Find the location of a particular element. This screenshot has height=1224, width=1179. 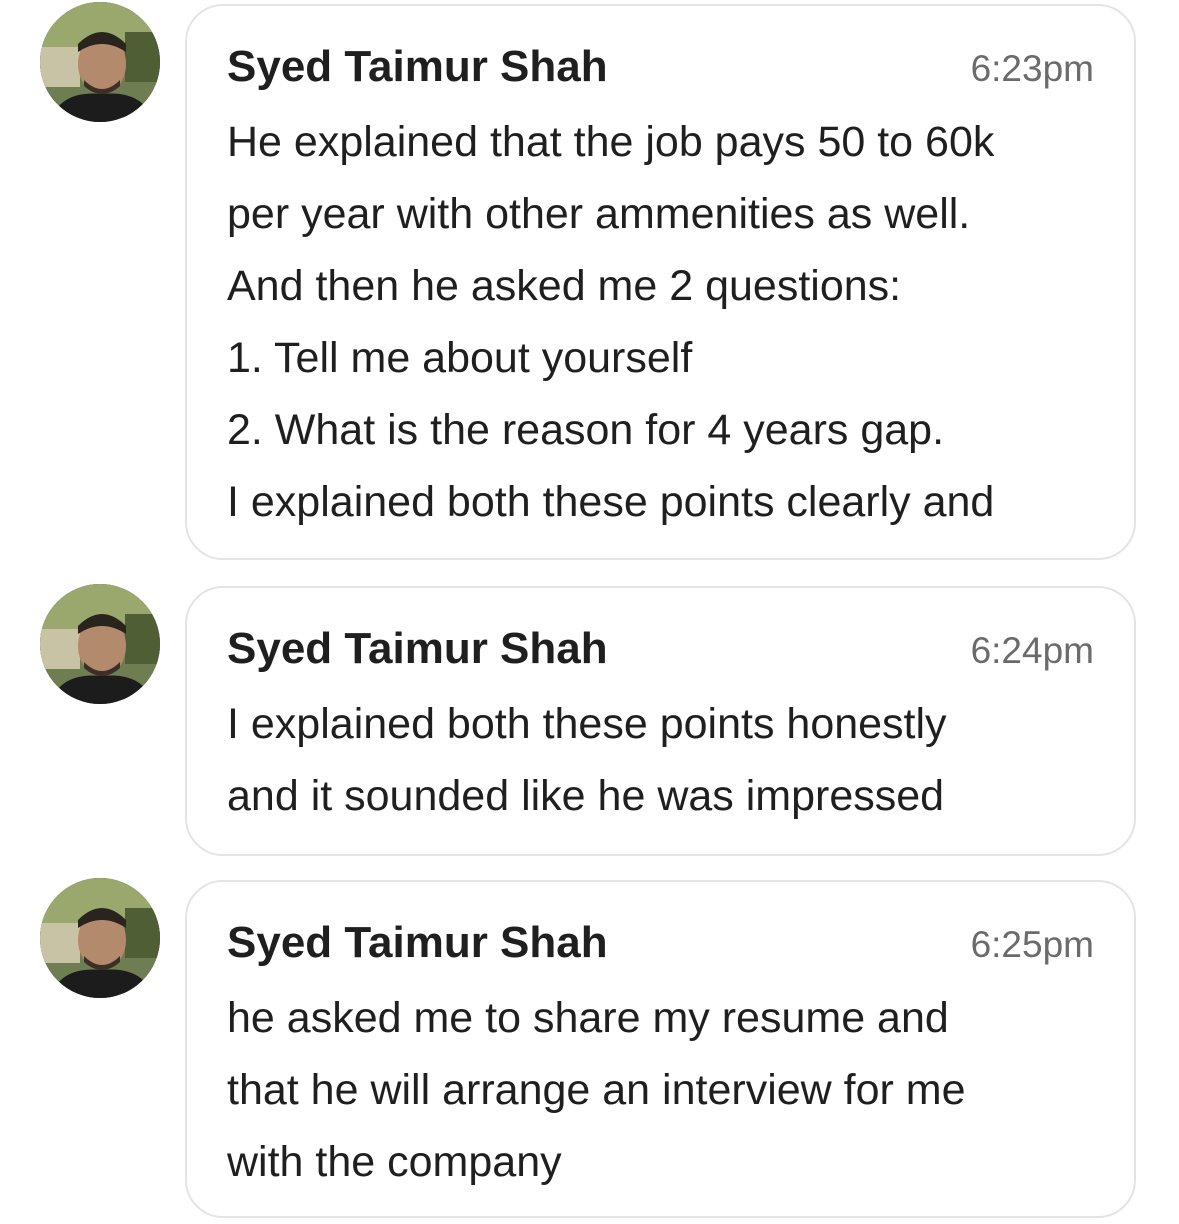

message-line: 1. Tell me about yourself is located at coordinates (460, 358).